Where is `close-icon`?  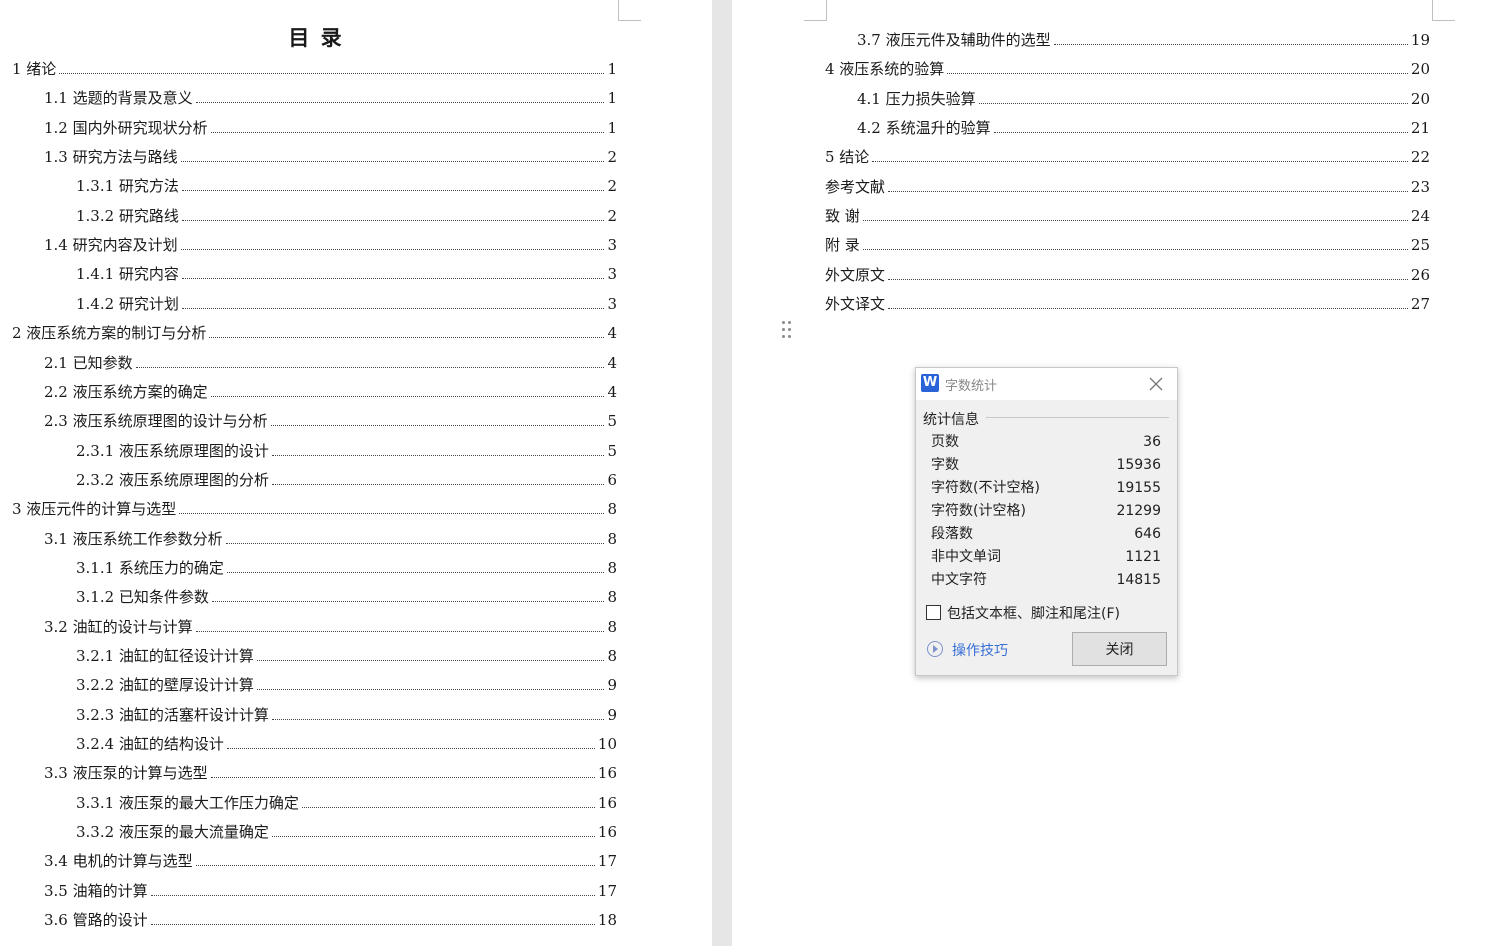
close-icon is located at coordinates (1156, 384).